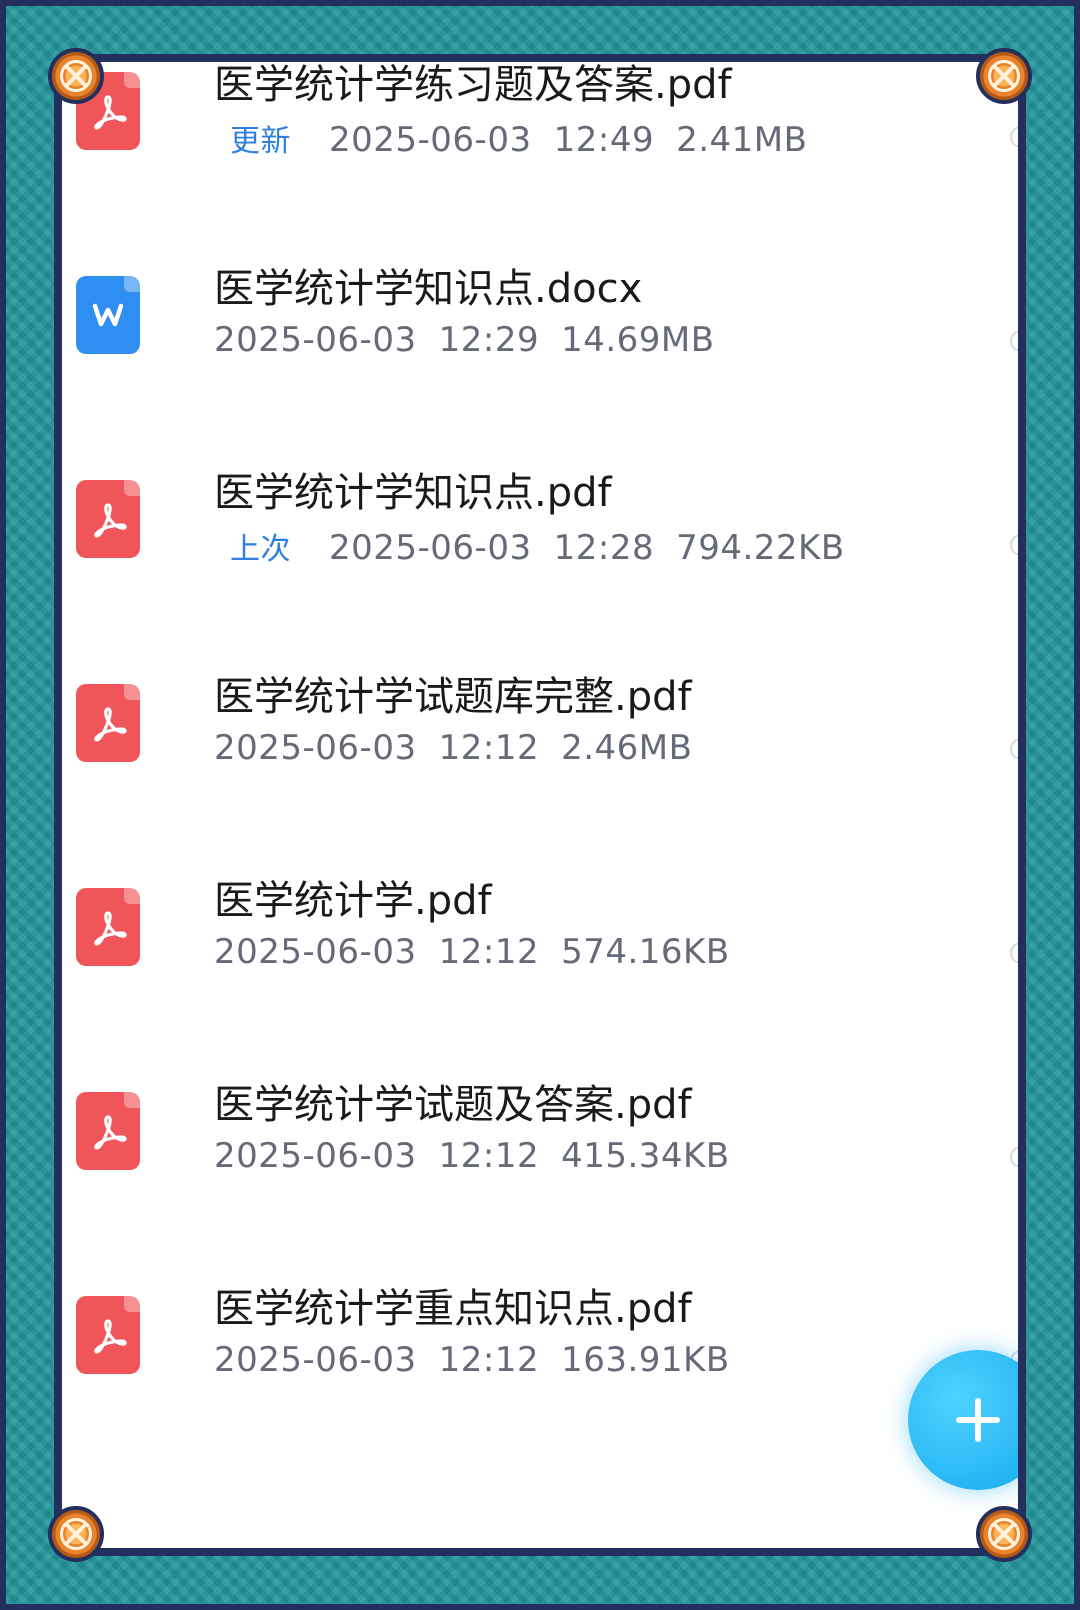 This screenshot has height=1610, width=1080. Describe the element at coordinates (645, 952) in the screenshot. I see `file-size: 574.16KB` at that location.